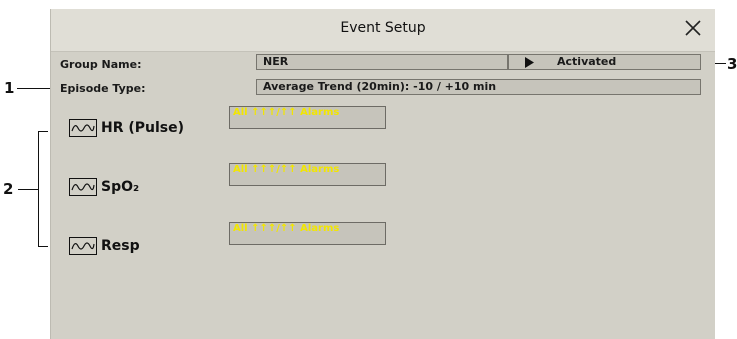  What do you see at coordinates (276, 61) in the screenshot?
I see `group-name-value: NER` at bounding box center [276, 61].